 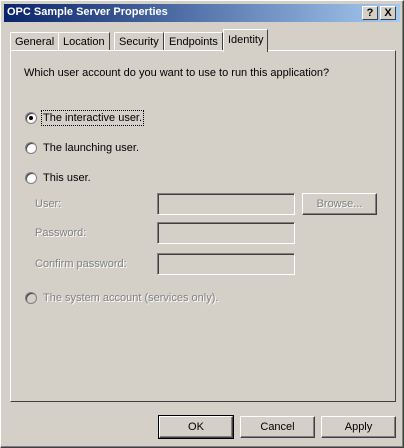 What do you see at coordinates (31, 178) in the screenshot?
I see `radio-this-user` at bounding box center [31, 178].